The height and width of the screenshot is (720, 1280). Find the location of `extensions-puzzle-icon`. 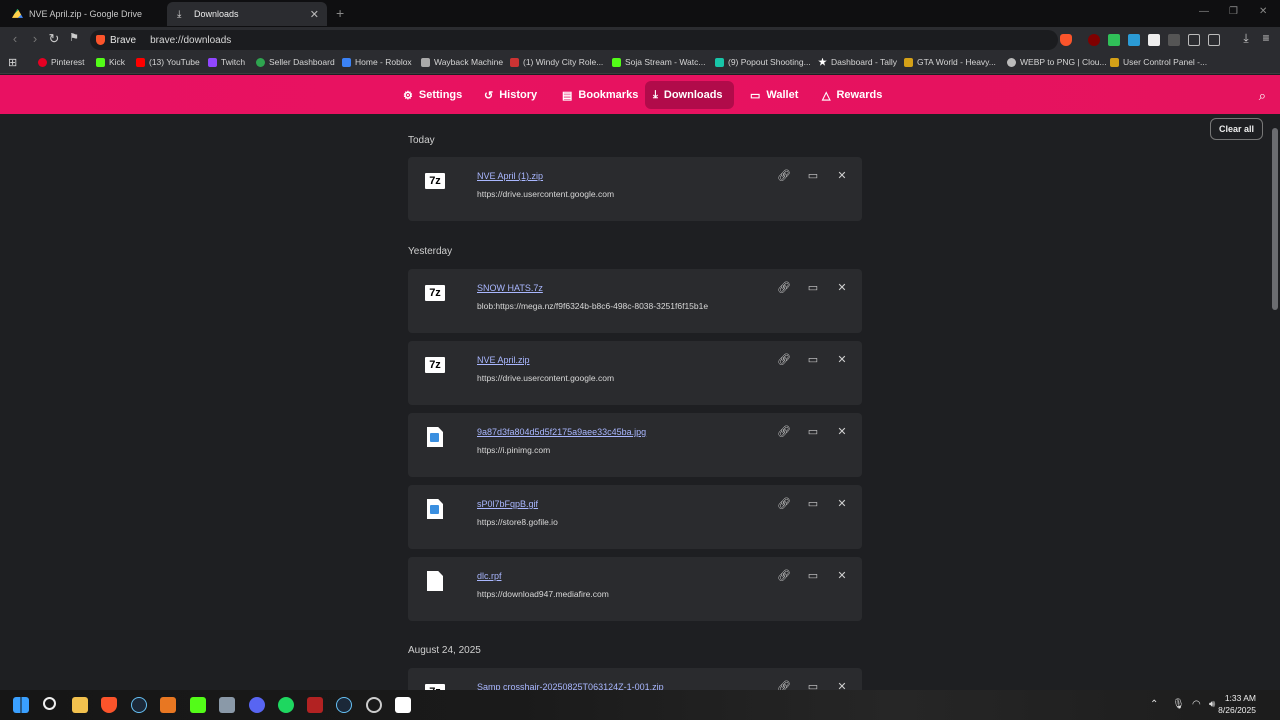

extensions-puzzle-icon is located at coordinates (1194, 40).